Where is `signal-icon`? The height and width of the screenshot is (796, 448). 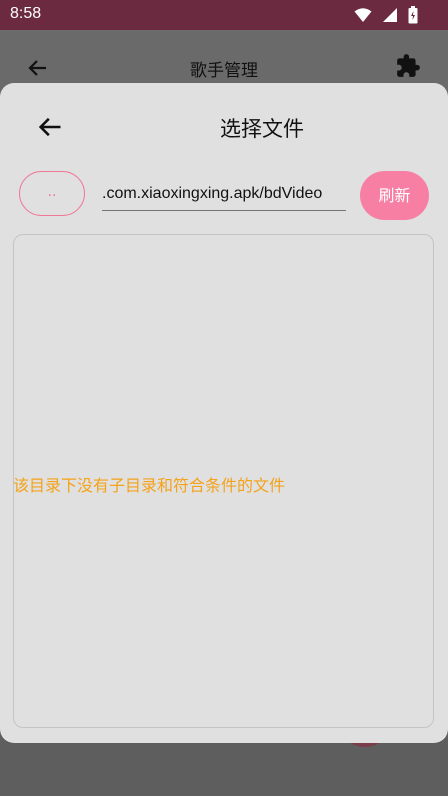 signal-icon is located at coordinates (390, 15).